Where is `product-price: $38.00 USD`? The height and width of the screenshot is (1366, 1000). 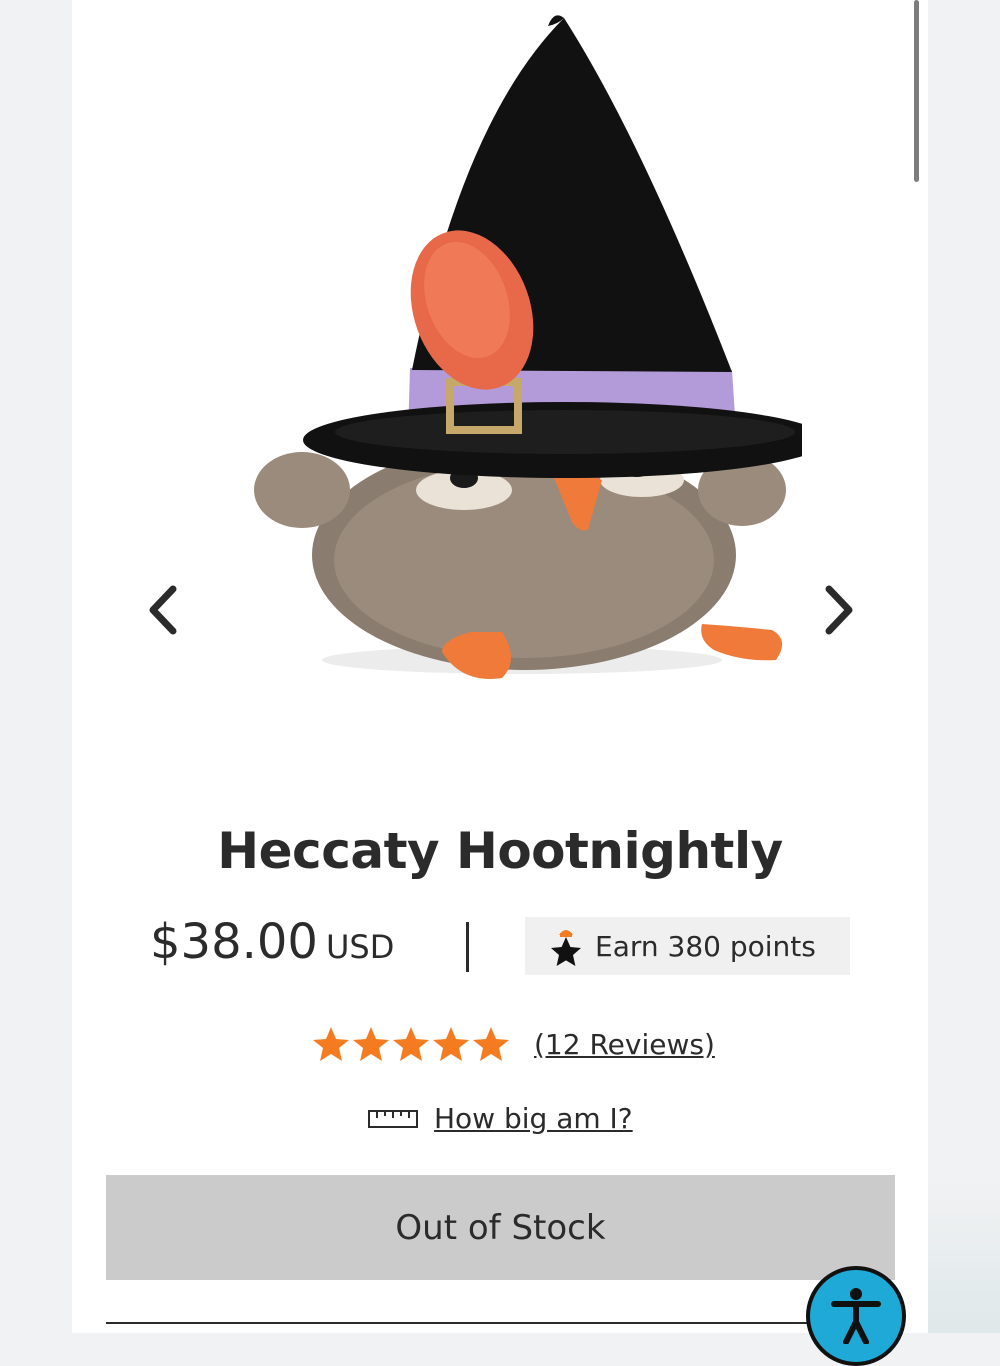 product-price: $38.00 USD is located at coordinates (272, 942).